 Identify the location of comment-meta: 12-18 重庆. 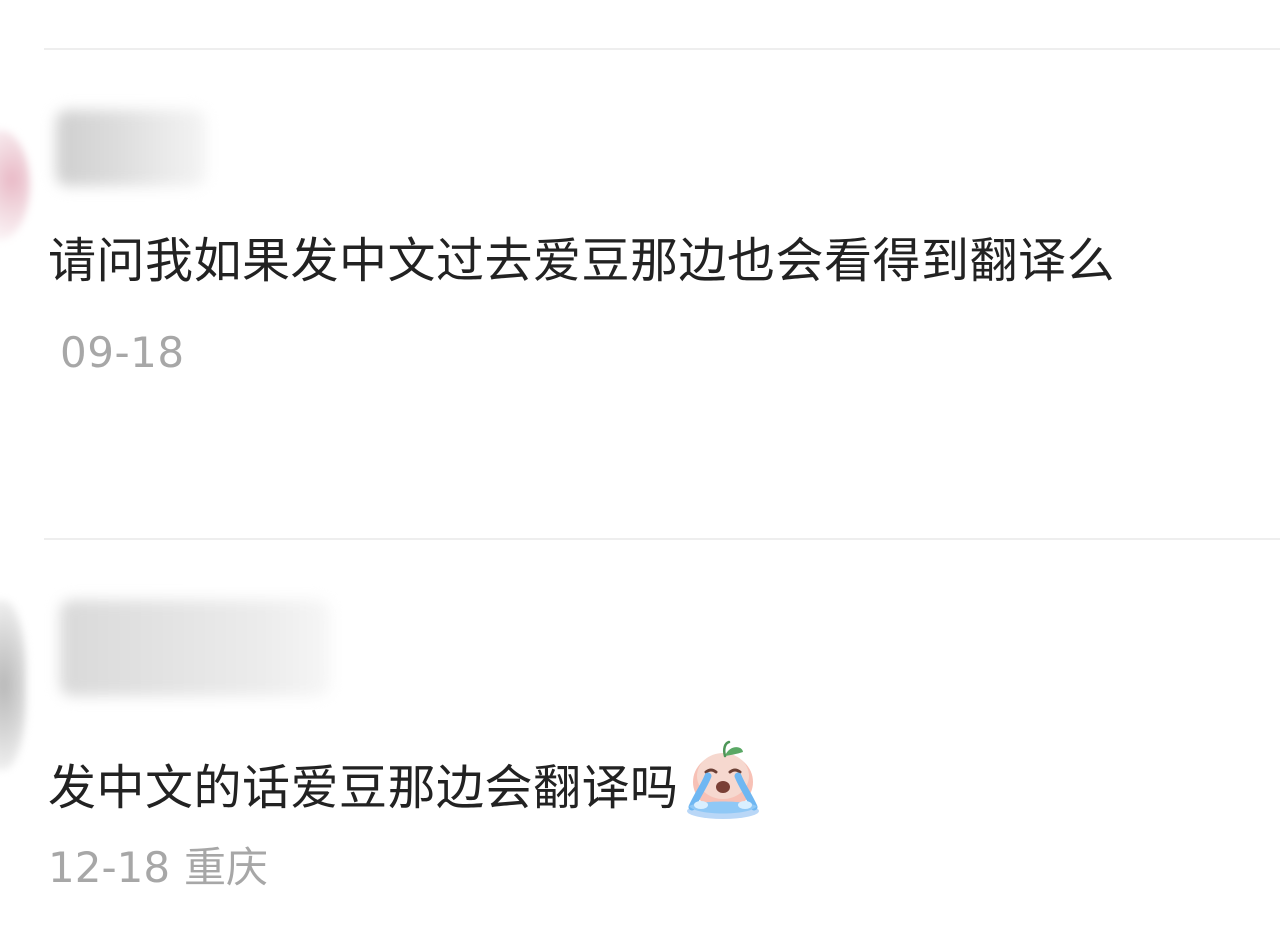
(158, 868).